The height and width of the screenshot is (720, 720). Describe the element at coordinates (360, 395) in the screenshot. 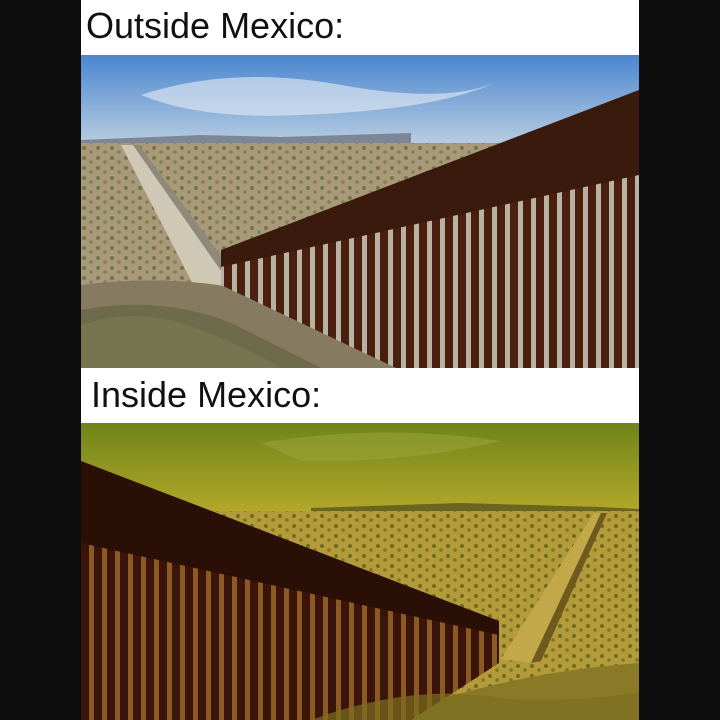

I see `bottom-caption: Inside Mexico:` at that location.